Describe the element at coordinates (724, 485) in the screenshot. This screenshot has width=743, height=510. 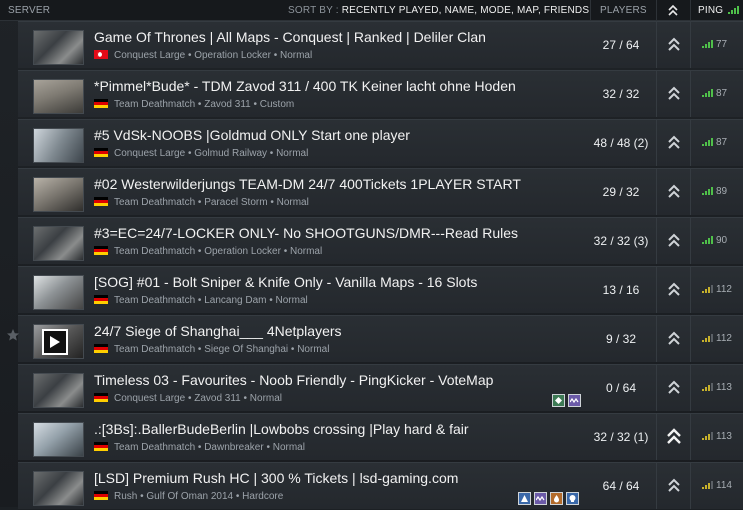
I see `ping-value: 114` at that location.